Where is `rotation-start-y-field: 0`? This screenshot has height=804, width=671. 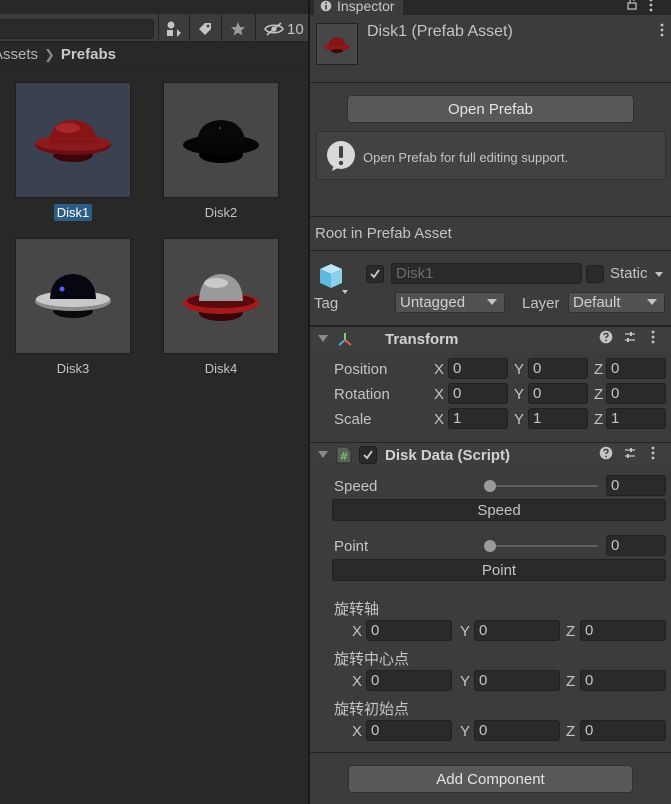
rotation-start-y-field: 0 is located at coordinates (517, 730).